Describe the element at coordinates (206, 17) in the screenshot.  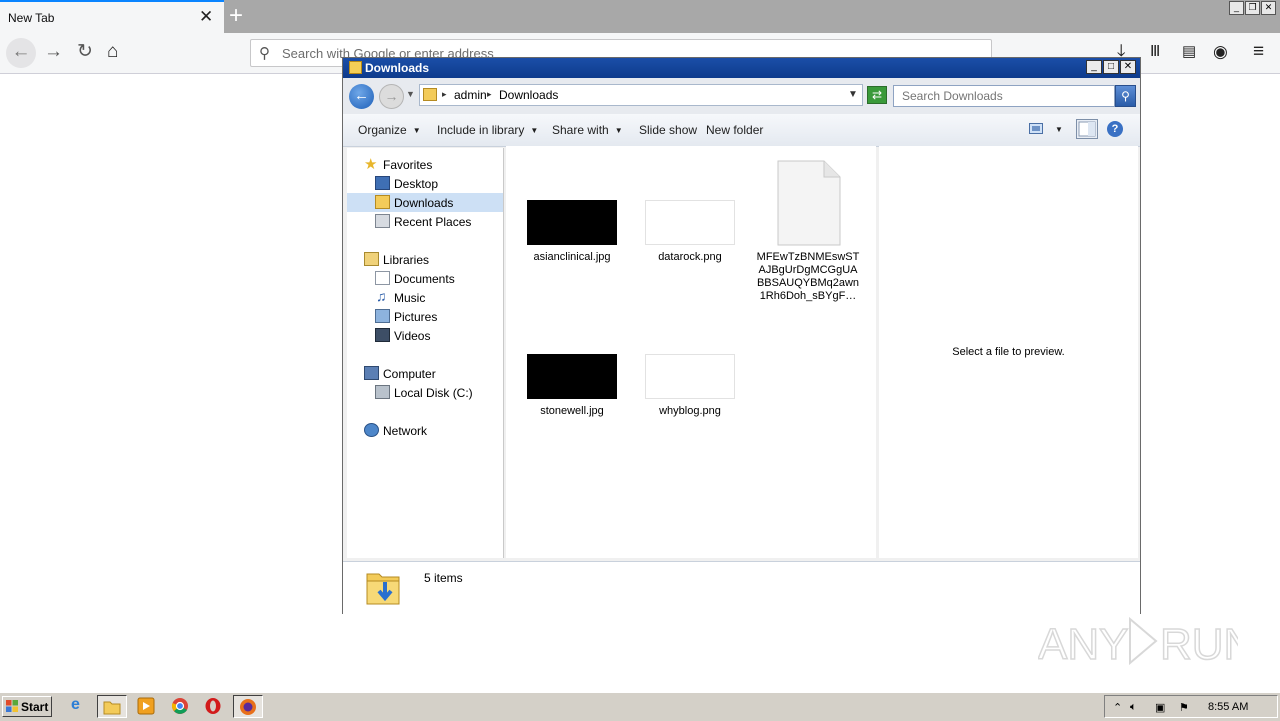
I see `tab-close-icon: ✕` at that location.